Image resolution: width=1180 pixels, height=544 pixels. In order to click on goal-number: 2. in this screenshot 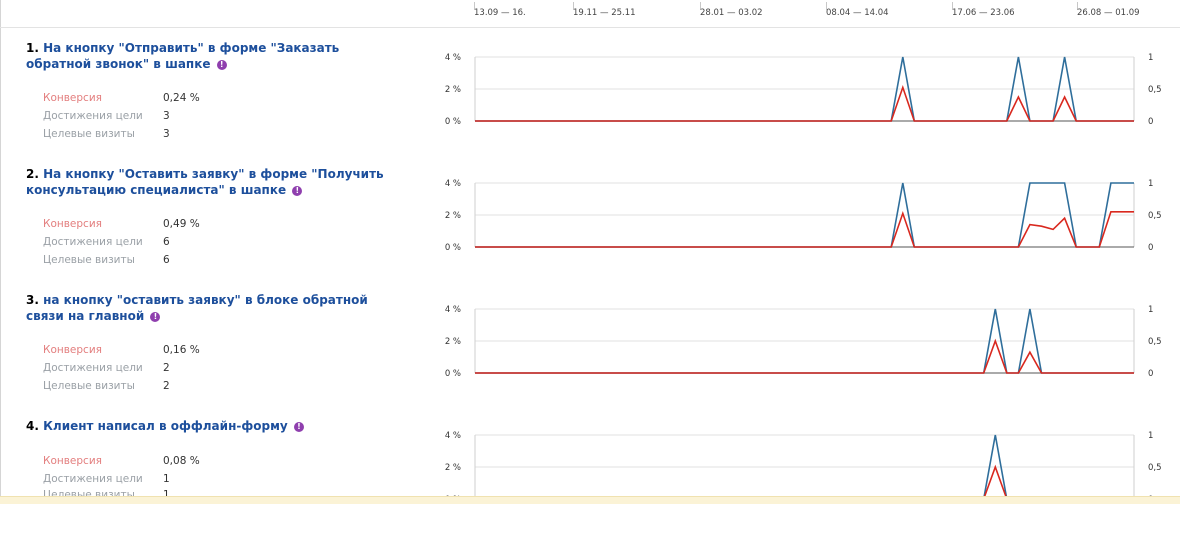, I will do `click(32, 174)`.